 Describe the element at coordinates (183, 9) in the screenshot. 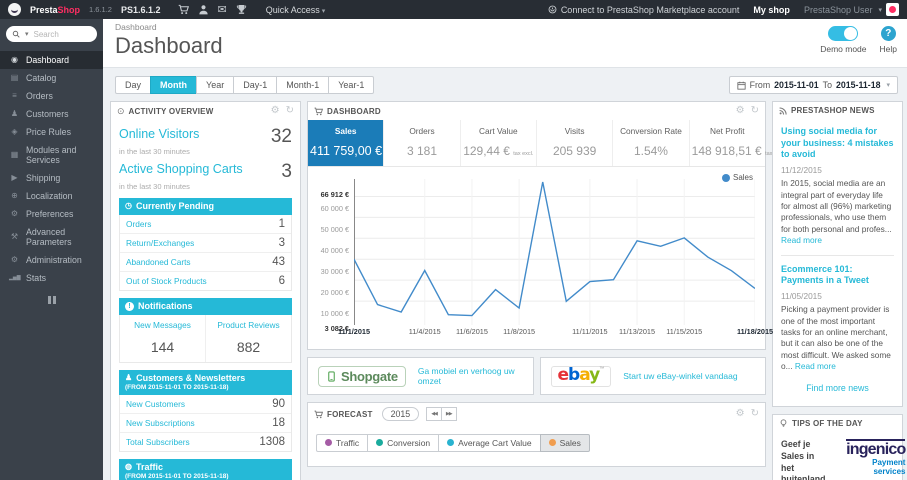

I see `cart-icon` at that location.